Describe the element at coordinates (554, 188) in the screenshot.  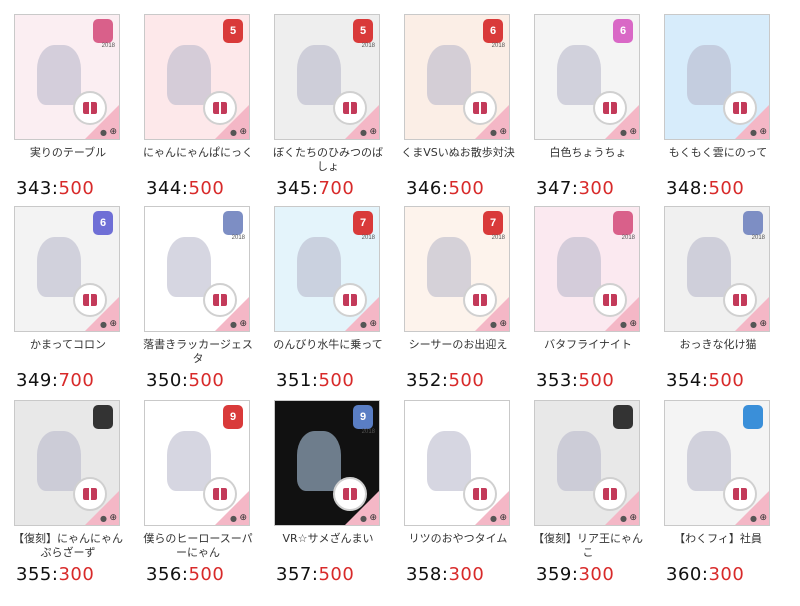
I see `item-number: 347` at that location.